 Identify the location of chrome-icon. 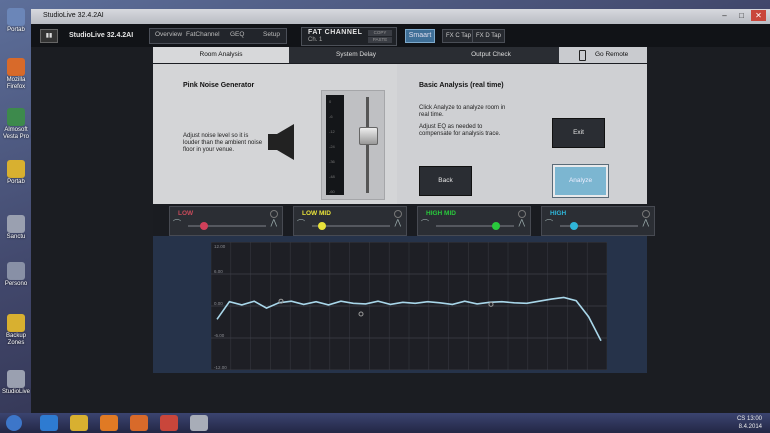
(169, 423).